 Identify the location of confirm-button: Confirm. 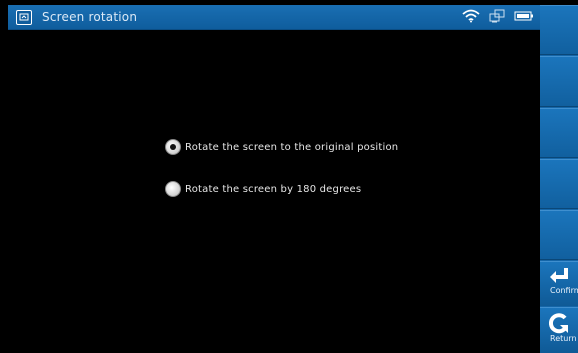
(559, 283).